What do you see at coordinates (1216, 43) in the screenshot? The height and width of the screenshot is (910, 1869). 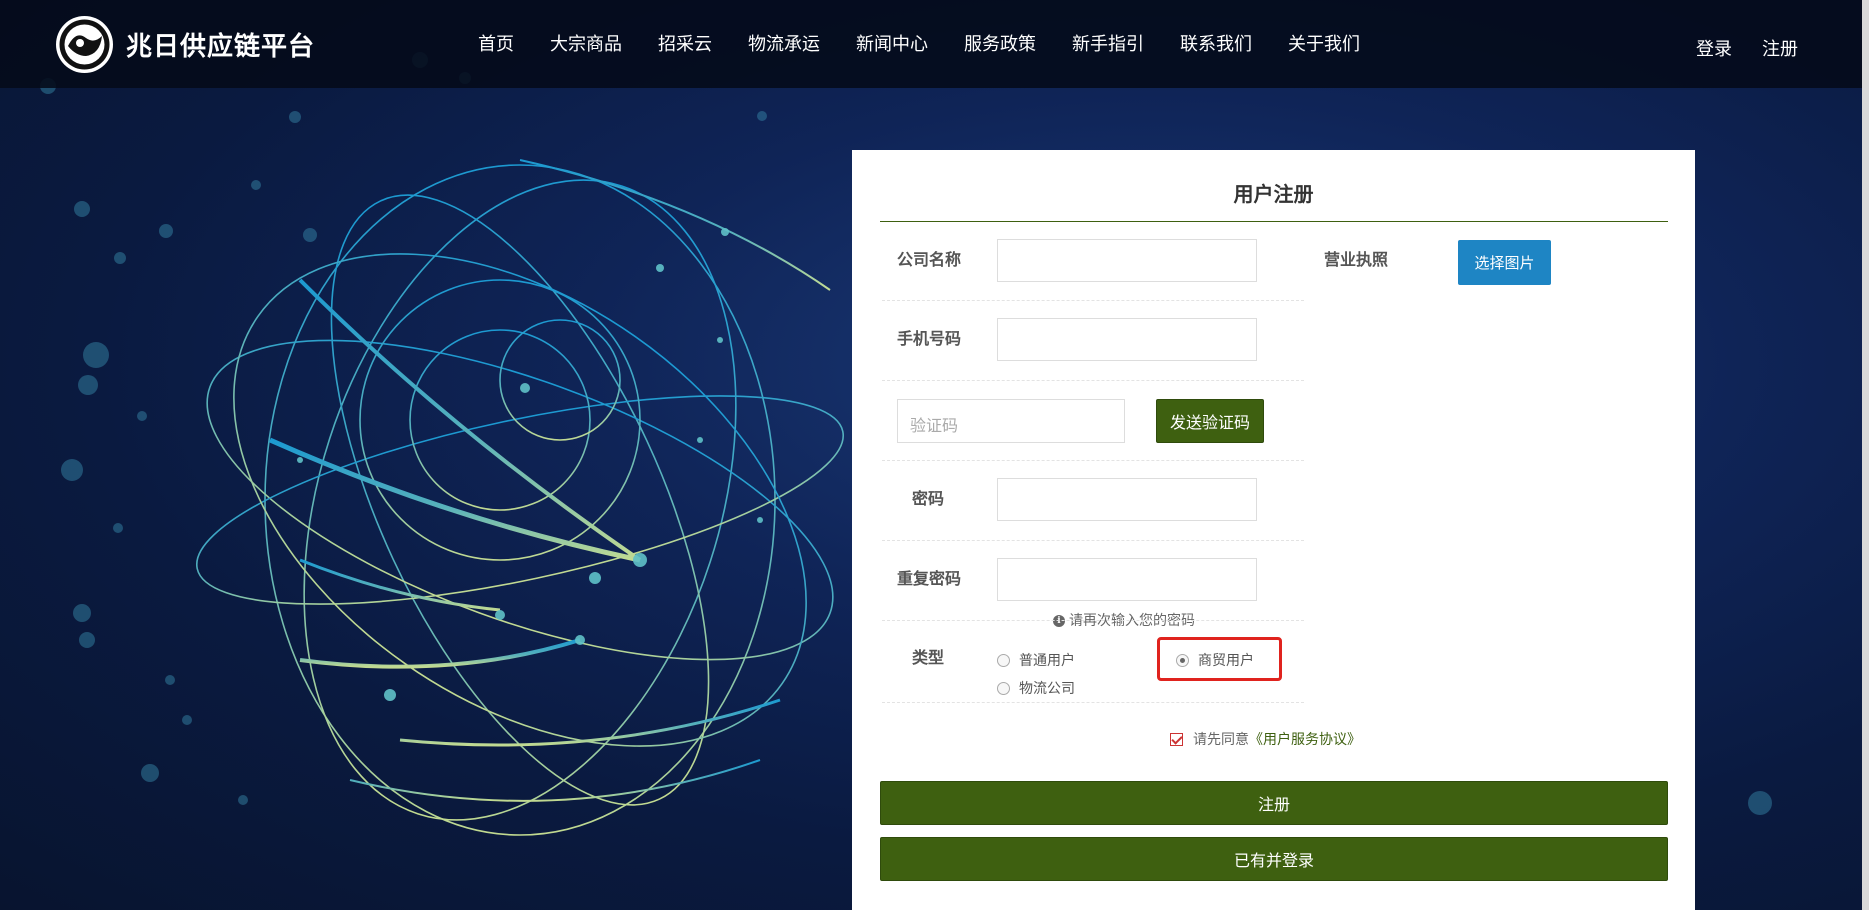 I see `nav-item-contact: 联系我们` at bounding box center [1216, 43].